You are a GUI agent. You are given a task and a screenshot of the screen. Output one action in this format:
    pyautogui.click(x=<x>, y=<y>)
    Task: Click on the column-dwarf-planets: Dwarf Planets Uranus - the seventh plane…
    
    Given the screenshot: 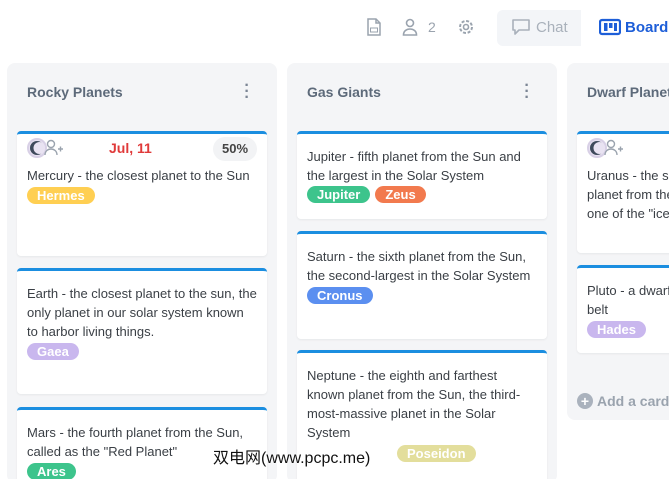 What is the action you would take?
    pyautogui.click(x=618, y=241)
    